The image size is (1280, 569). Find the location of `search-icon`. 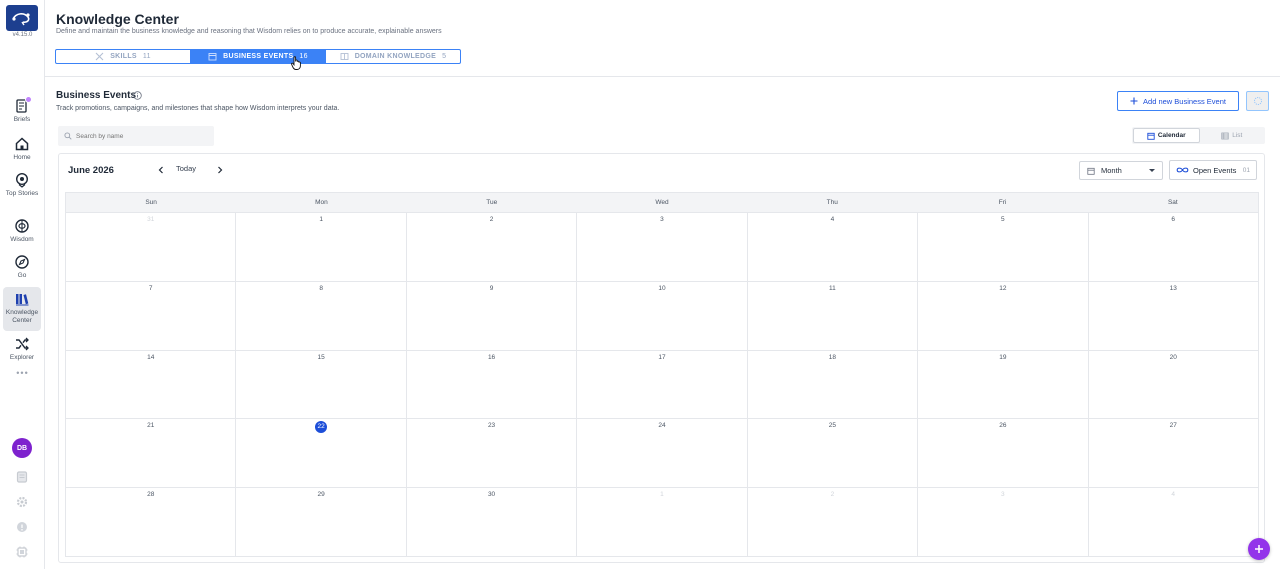

search-icon is located at coordinates (68, 136).